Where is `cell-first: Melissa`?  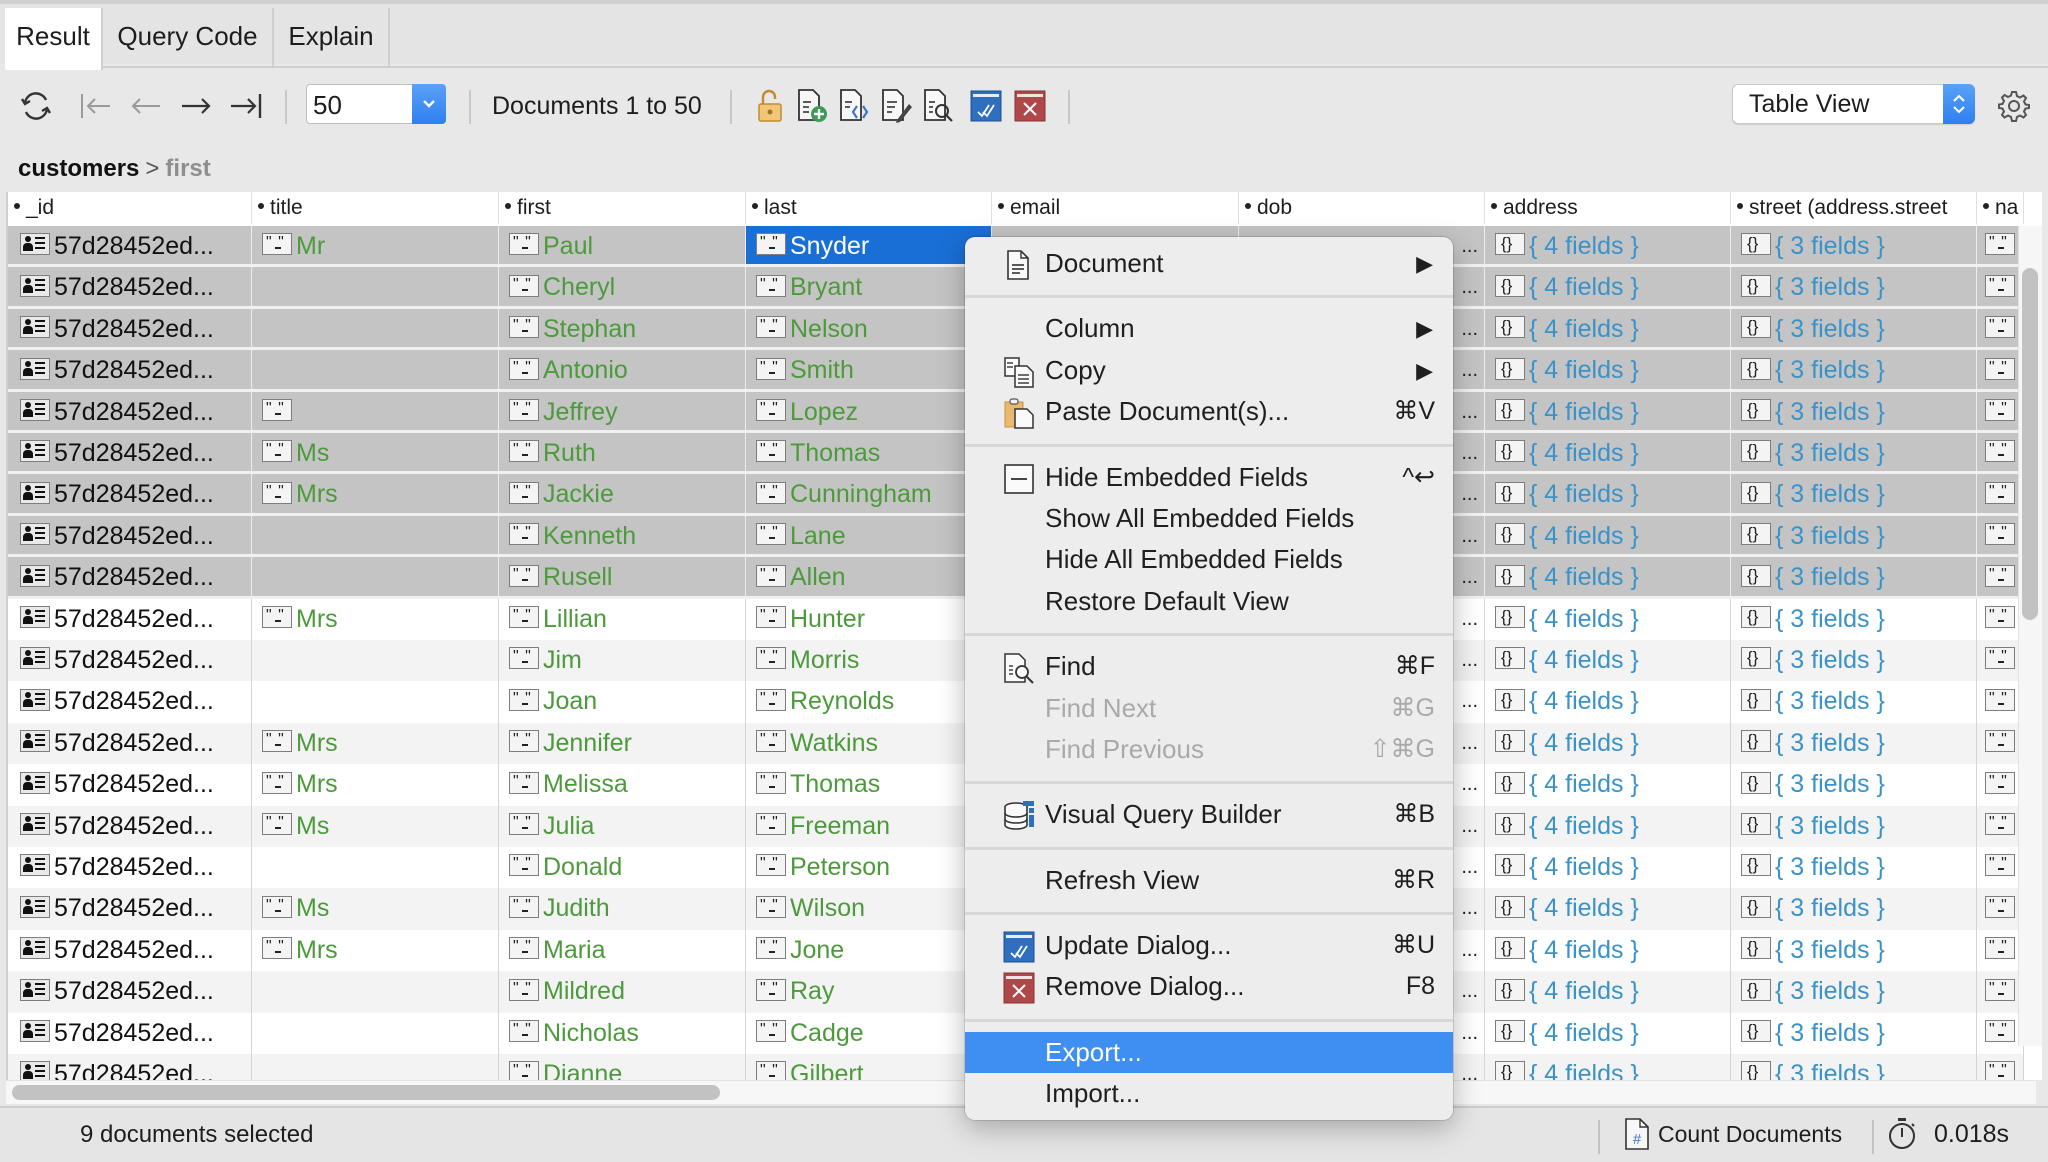
cell-first: Melissa is located at coordinates (622, 785).